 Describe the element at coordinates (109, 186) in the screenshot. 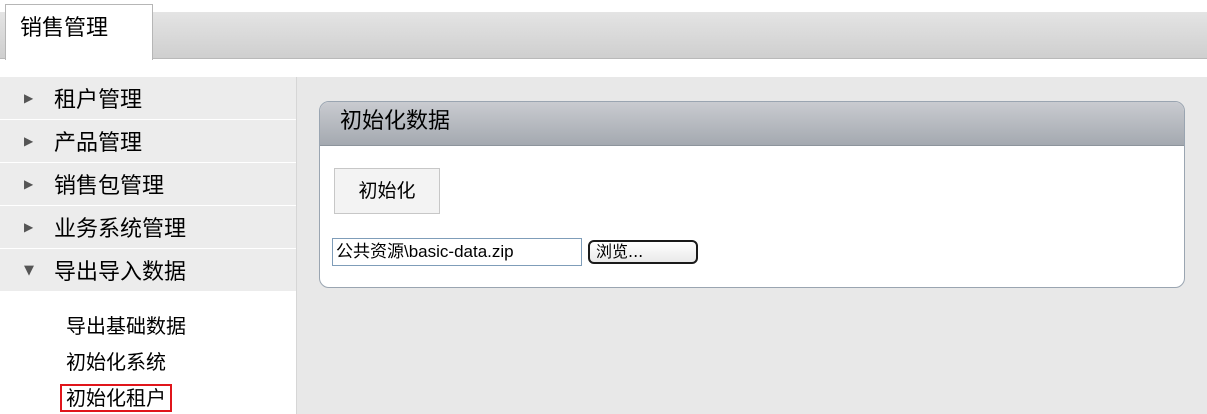

I see `sidebar-item-label: 销售包管理` at that location.